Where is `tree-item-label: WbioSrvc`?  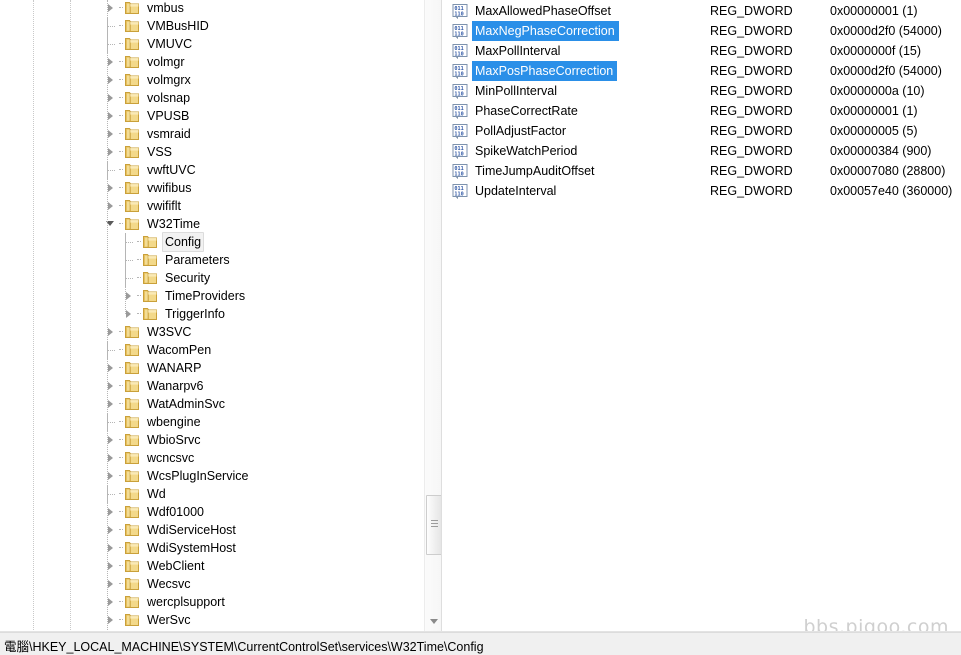
tree-item-label: WbioSrvc is located at coordinates (174, 440).